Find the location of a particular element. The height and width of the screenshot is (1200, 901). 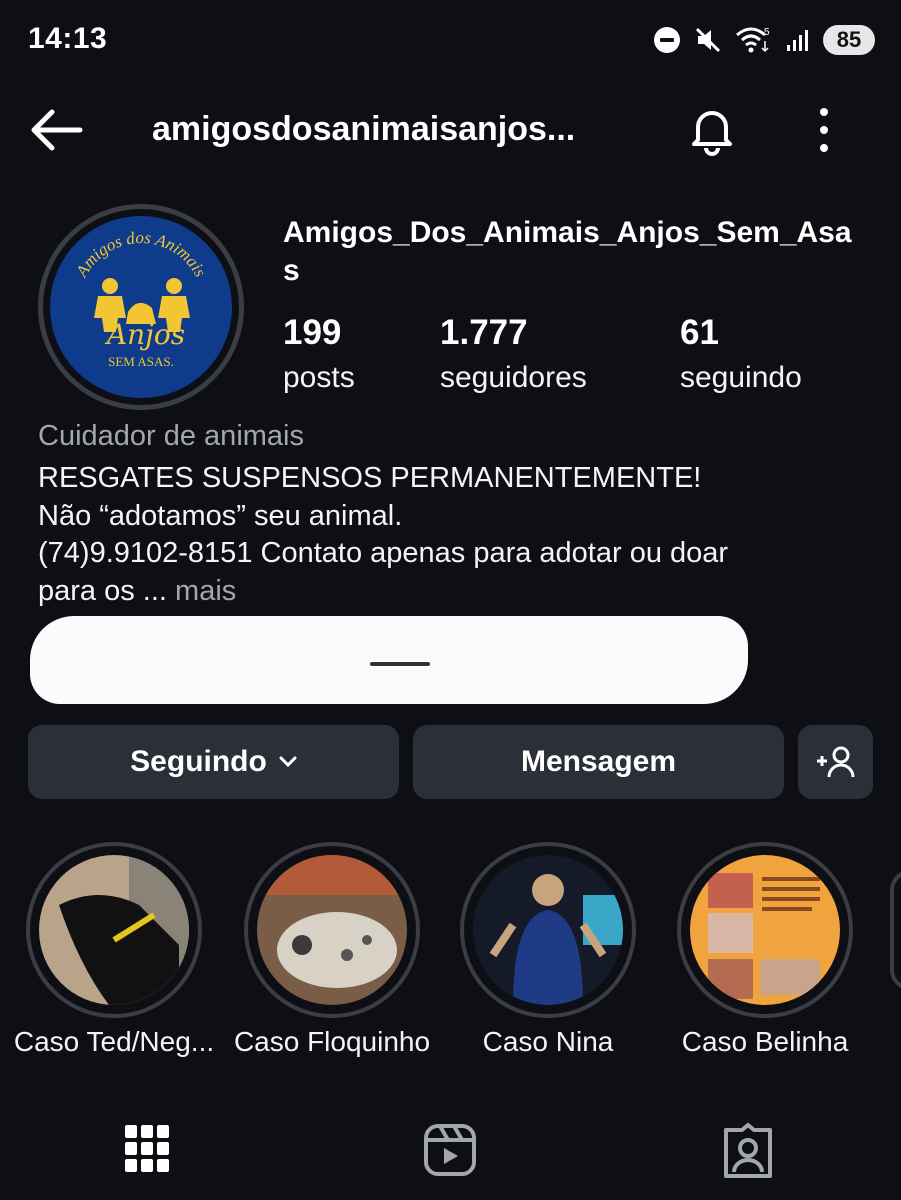

status-time: 14:13 is located at coordinates (68, 38).